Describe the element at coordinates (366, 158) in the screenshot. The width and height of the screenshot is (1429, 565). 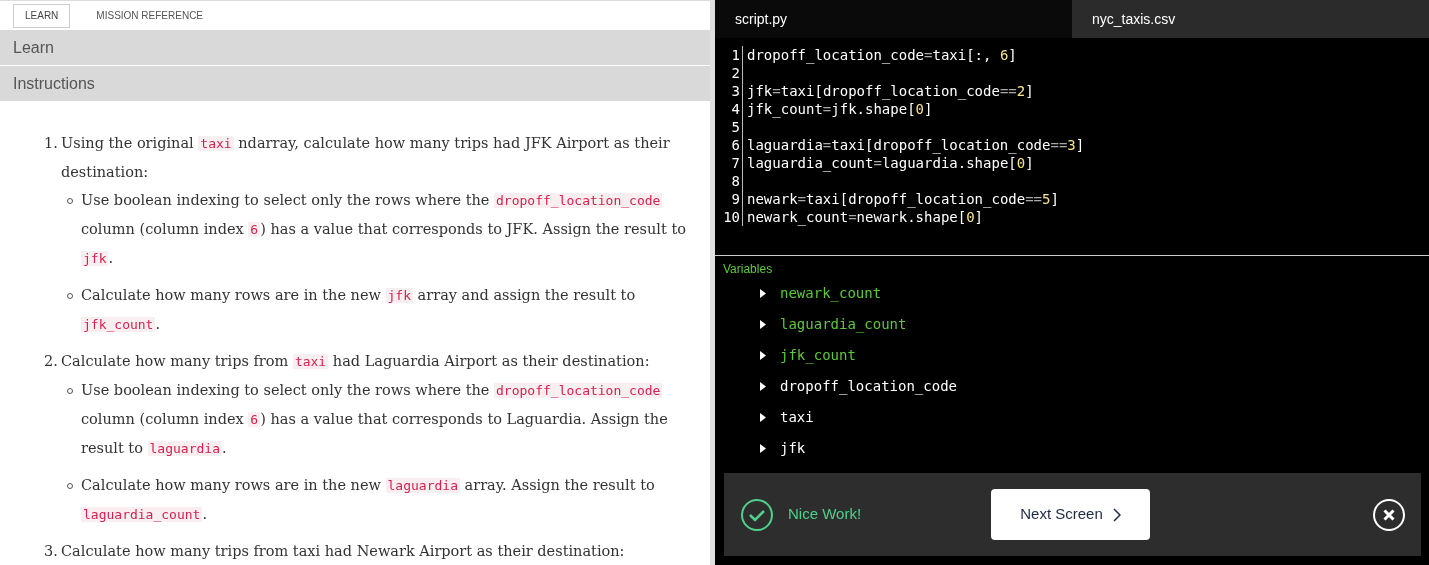
I see `instruction-text: Using the original taxi ndarray, calculate how many trips had JFK Airport as their destination:` at that location.